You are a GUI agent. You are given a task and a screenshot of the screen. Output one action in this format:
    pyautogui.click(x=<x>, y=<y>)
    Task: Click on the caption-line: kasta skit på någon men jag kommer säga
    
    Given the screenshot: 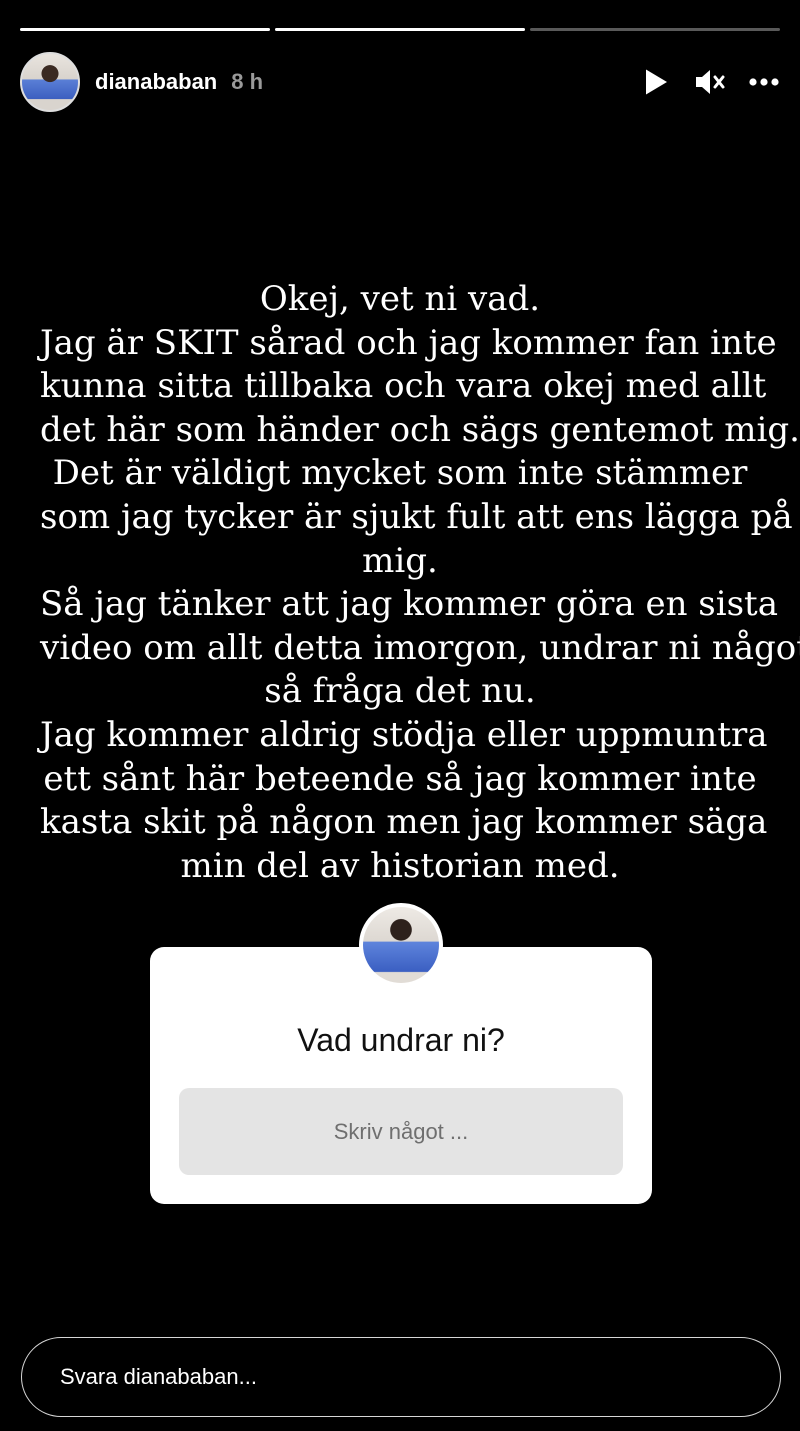 What is the action you would take?
    pyautogui.click(x=404, y=822)
    